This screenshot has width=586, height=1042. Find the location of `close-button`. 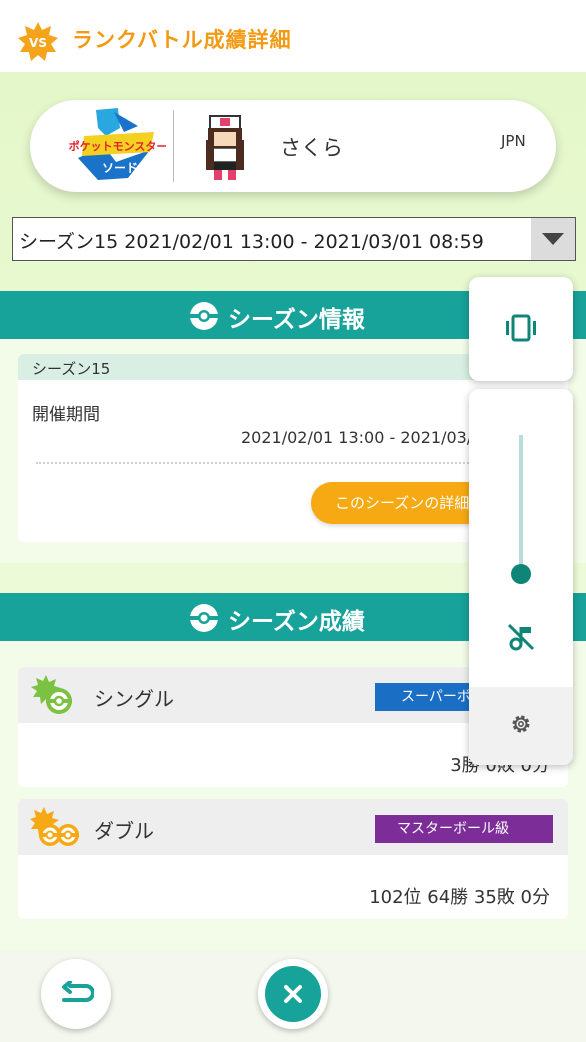

close-button is located at coordinates (293, 994).